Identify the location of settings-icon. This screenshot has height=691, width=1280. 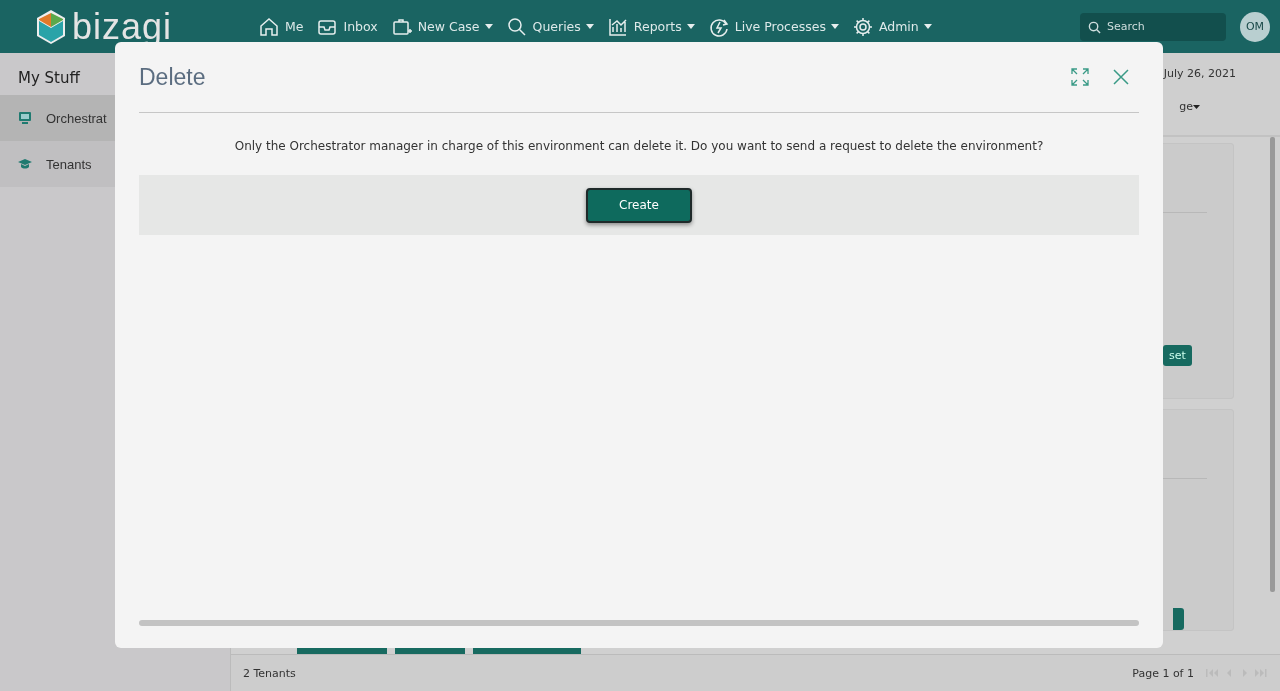
(862, 26).